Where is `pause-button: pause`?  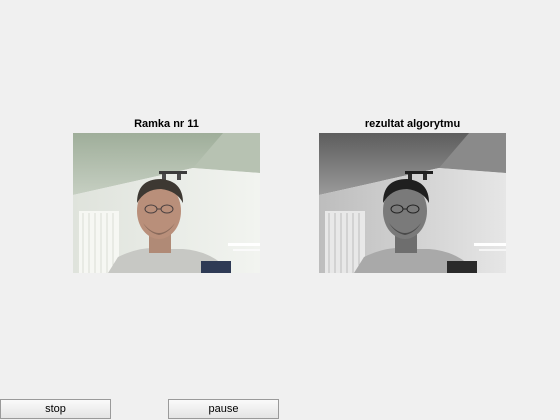
pause-button: pause is located at coordinates (223, 409).